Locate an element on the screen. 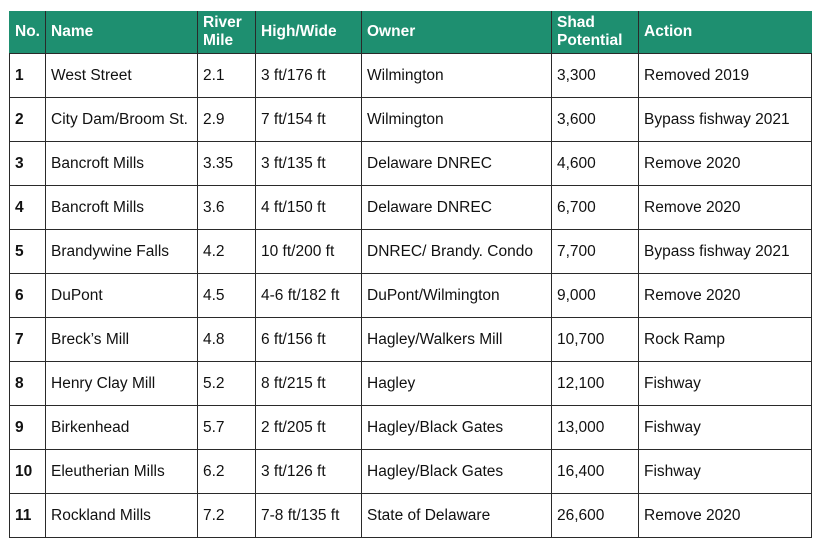 The image size is (820, 547). high-wide: 3 ft/126 ft is located at coordinates (308, 471).